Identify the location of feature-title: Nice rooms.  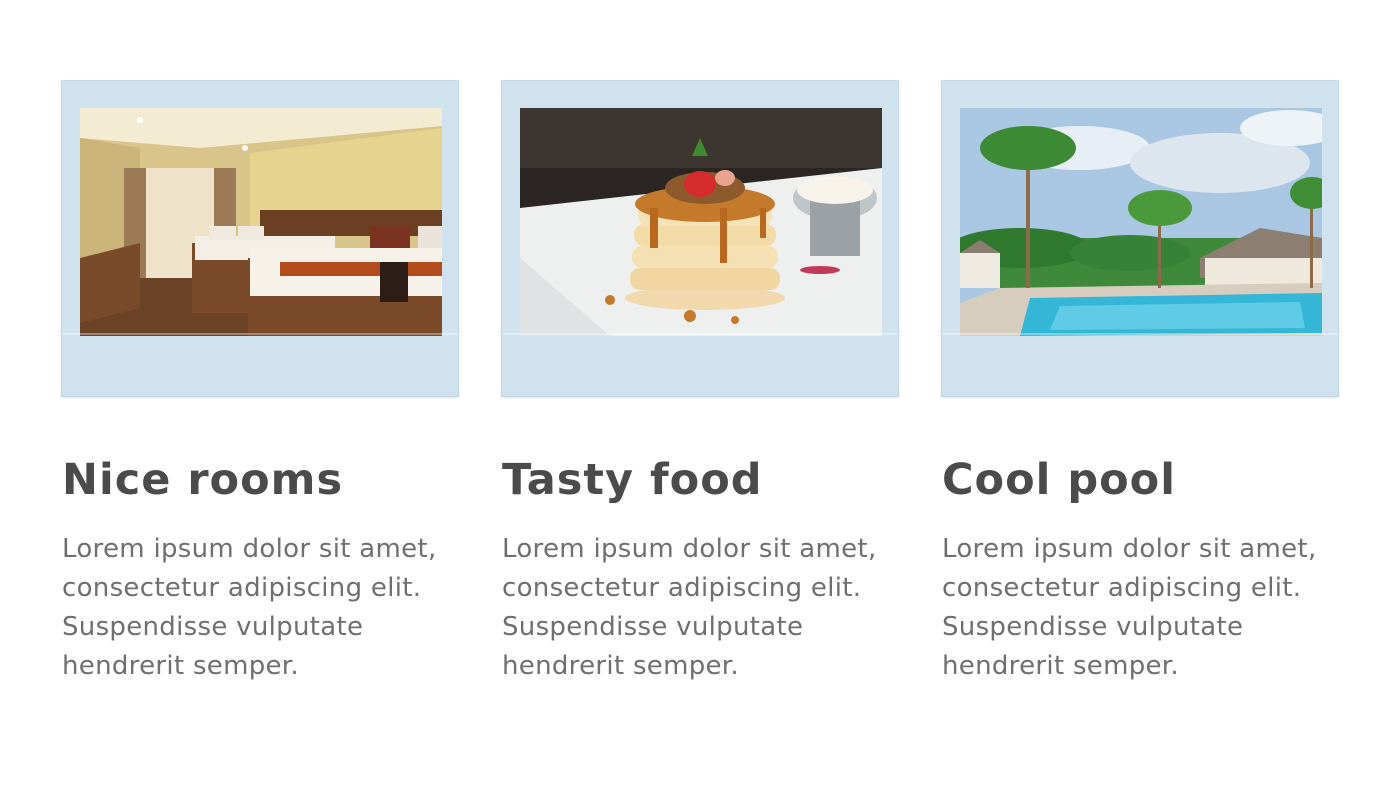
(203, 480).